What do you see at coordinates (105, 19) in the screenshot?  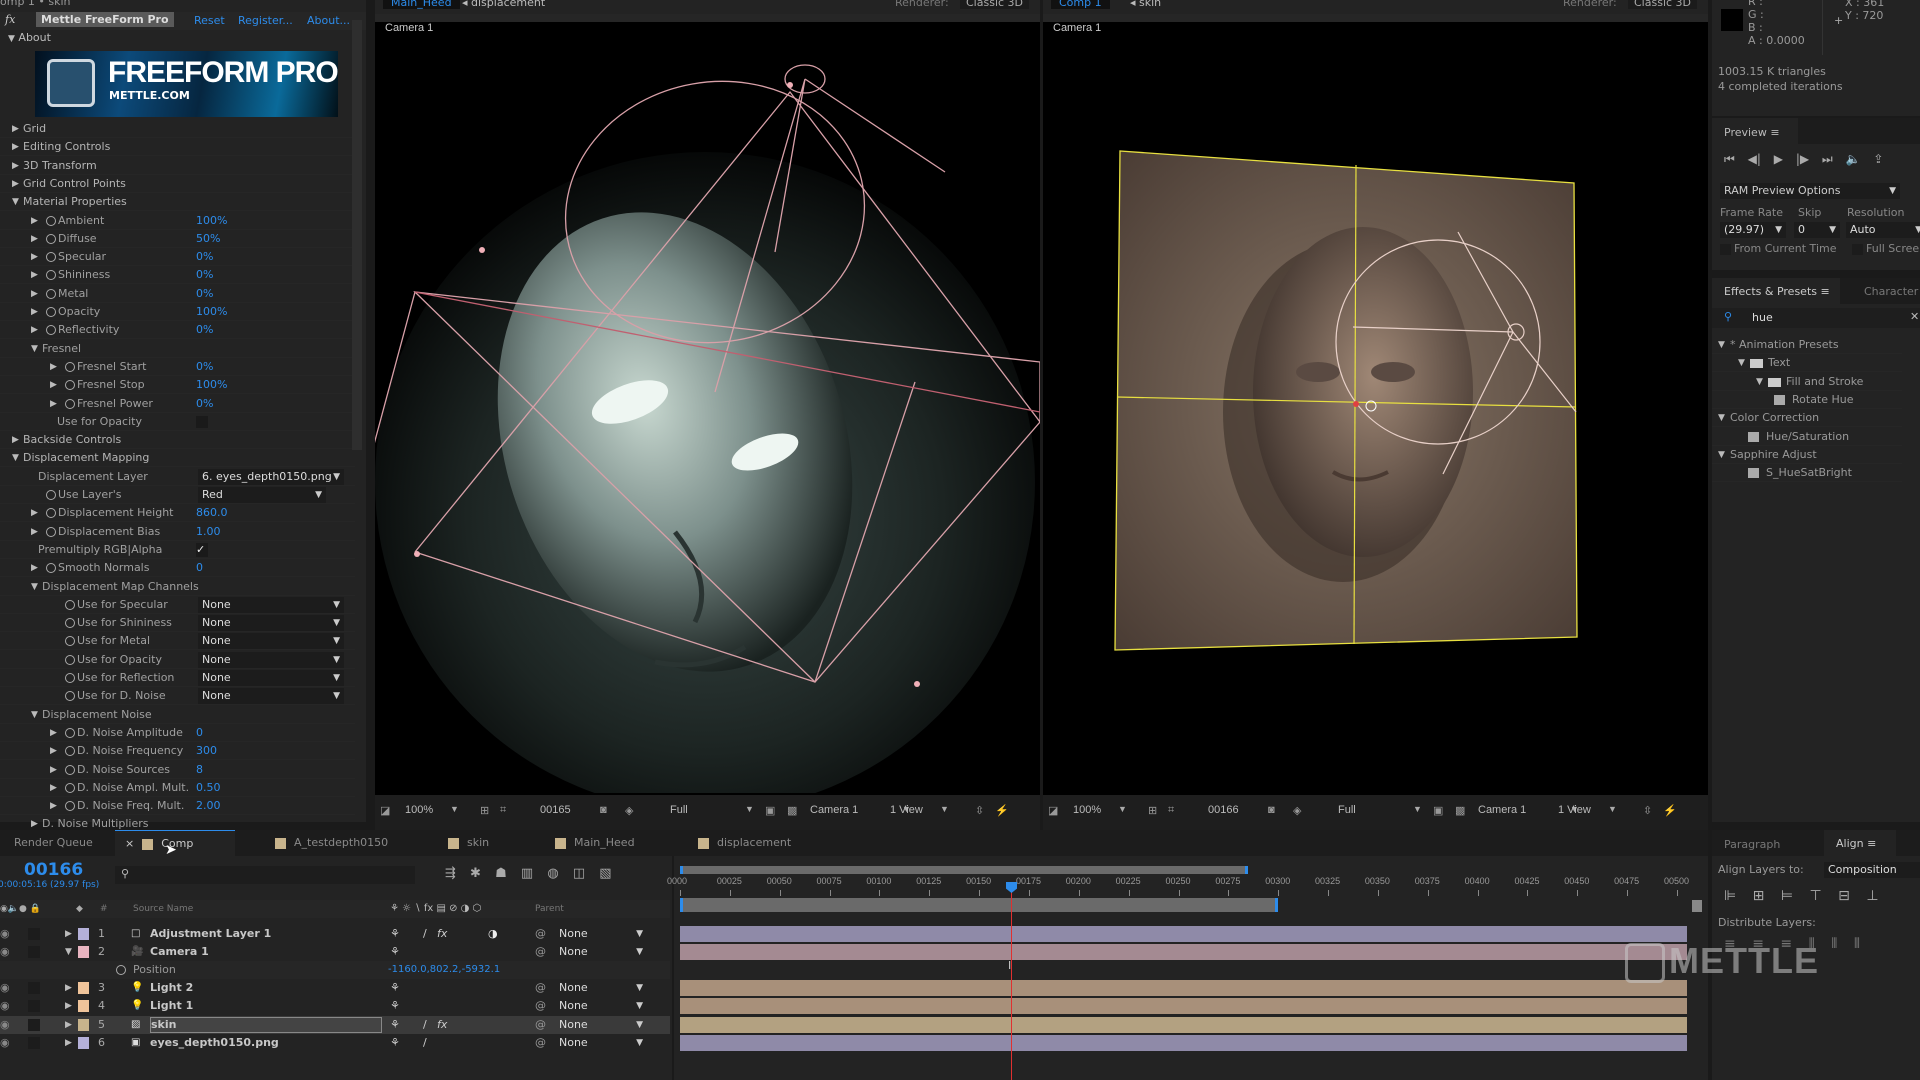 I see `effect-name: Mettle FreeForm Pro` at bounding box center [105, 19].